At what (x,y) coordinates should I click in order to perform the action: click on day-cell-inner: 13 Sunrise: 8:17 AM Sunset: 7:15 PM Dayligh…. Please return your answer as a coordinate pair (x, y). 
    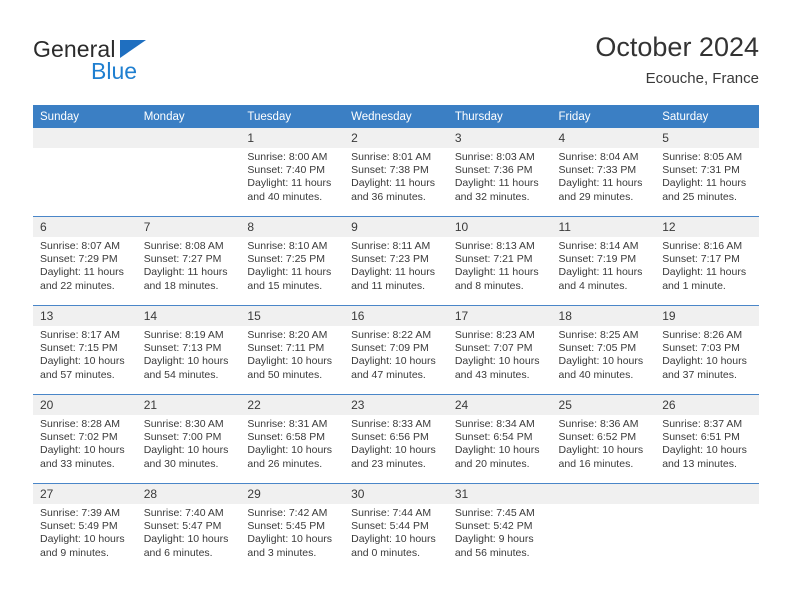
    Looking at the image, I should click on (85, 350).